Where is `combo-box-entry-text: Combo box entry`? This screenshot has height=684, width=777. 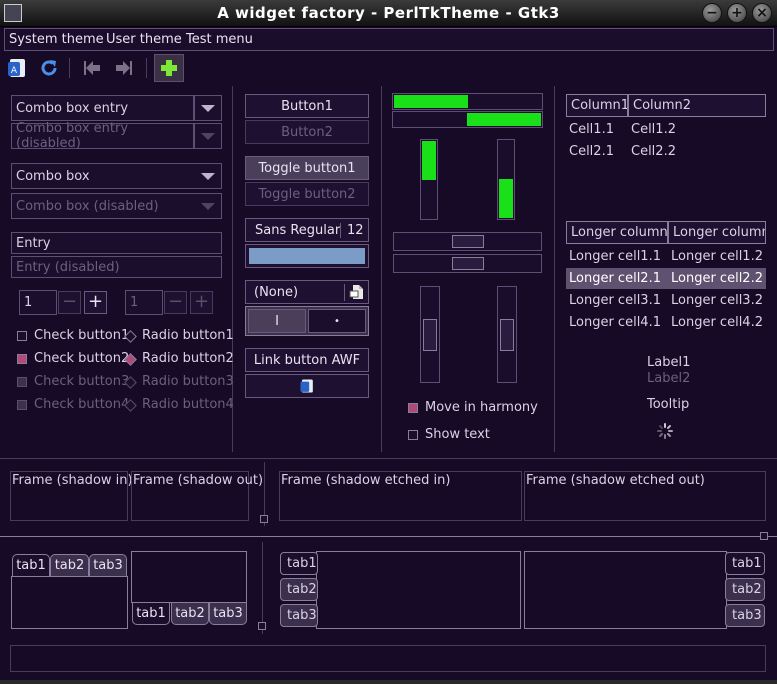
combo-box-entry-text: Combo box entry is located at coordinates (72, 108).